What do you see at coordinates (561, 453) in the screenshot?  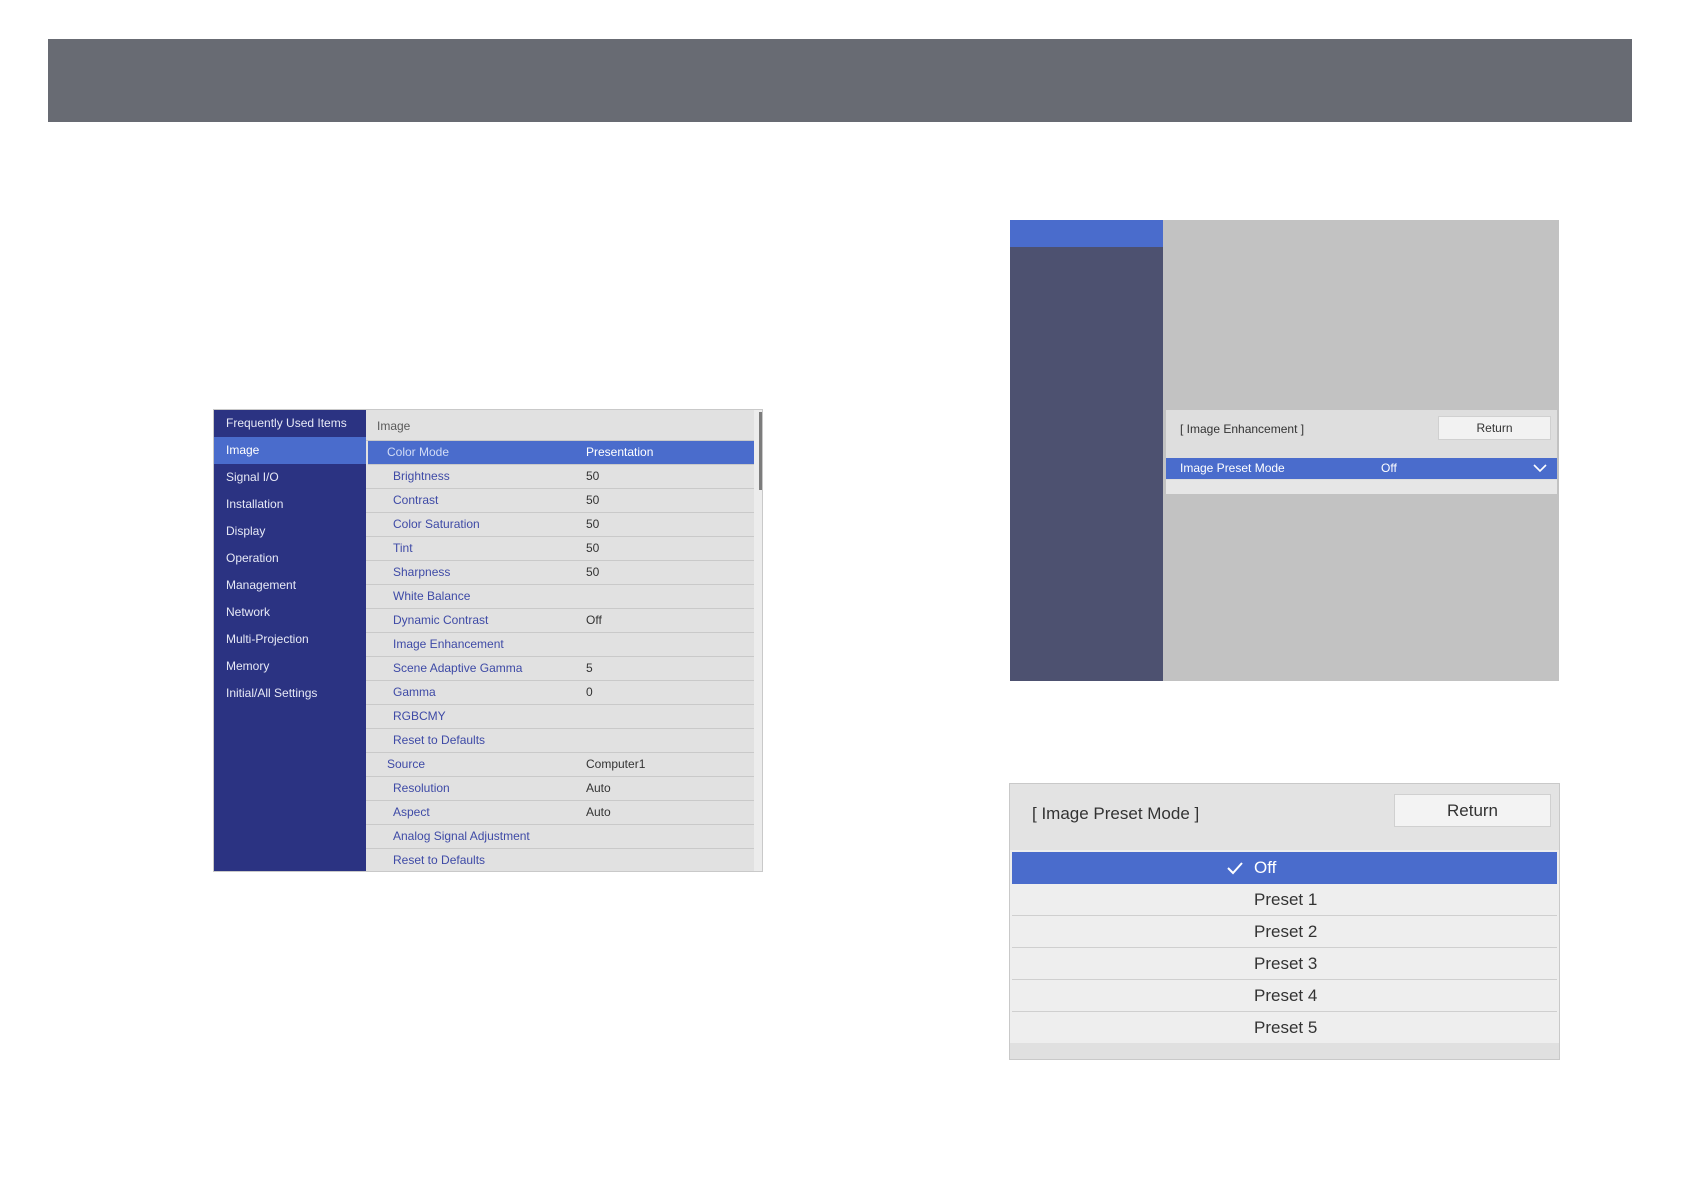 I see `settings-row-color-mode: Color Mode Presentation` at bounding box center [561, 453].